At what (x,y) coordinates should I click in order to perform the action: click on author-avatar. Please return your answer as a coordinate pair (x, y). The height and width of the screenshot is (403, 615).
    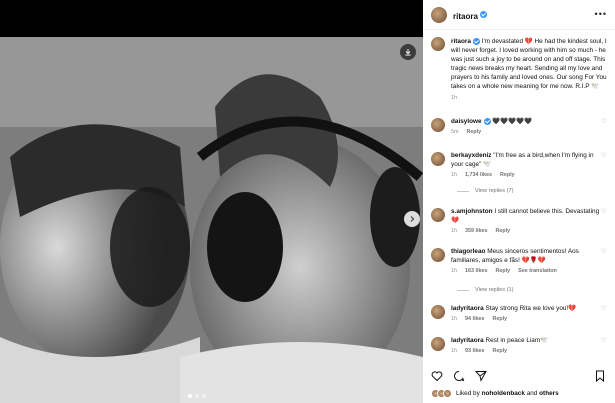
    Looking at the image, I should click on (439, 14).